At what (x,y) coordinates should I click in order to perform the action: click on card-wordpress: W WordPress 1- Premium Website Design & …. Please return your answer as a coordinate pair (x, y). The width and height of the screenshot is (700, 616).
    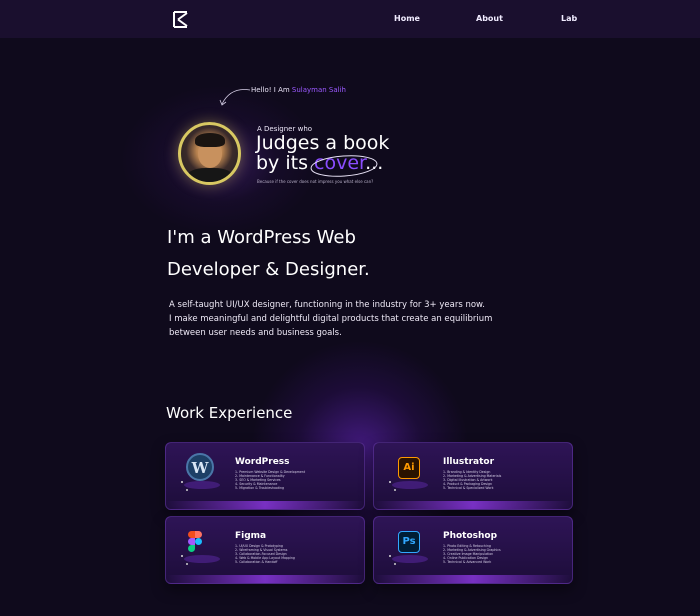
    Looking at the image, I should click on (265, 476).